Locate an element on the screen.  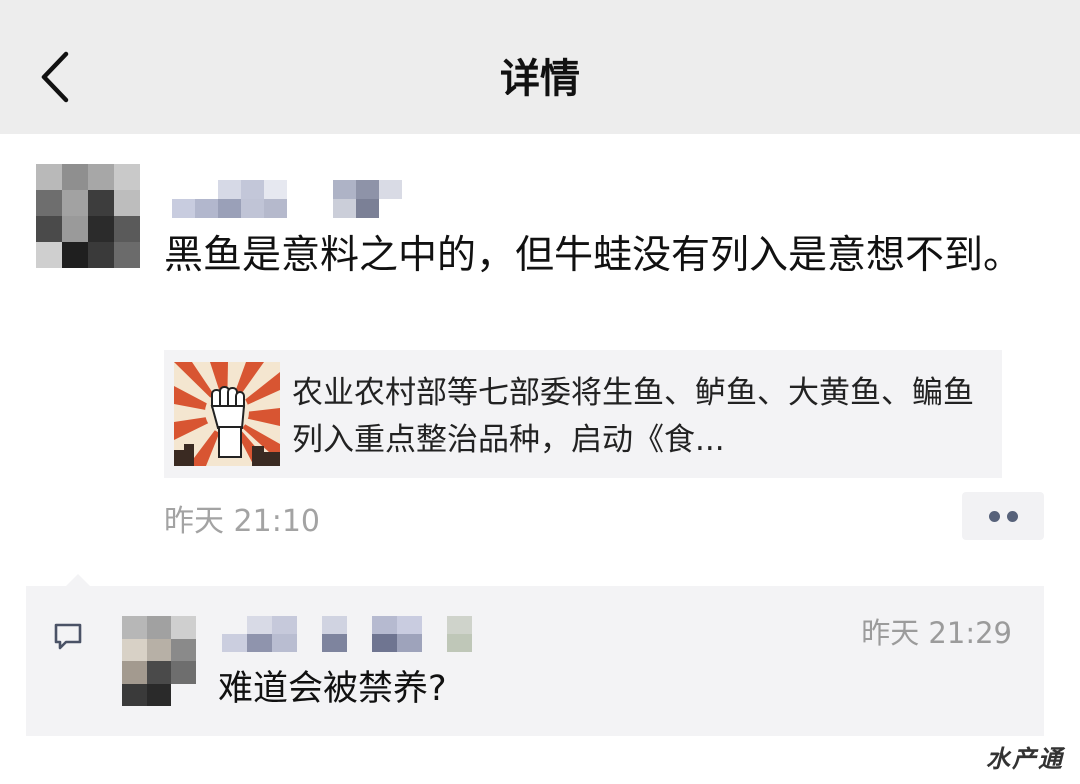
page-title: 详情 is located at coordinates (540, 79).